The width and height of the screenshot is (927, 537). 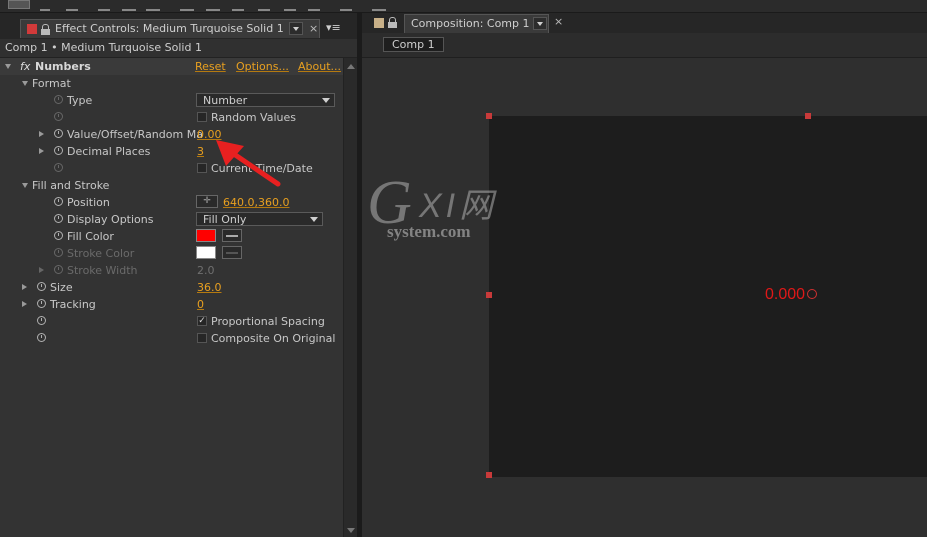 What do you see at coordinates (171, 117) in the screenshot?
I see `random-values-row: Random Values` at bounding box center [171, 117].